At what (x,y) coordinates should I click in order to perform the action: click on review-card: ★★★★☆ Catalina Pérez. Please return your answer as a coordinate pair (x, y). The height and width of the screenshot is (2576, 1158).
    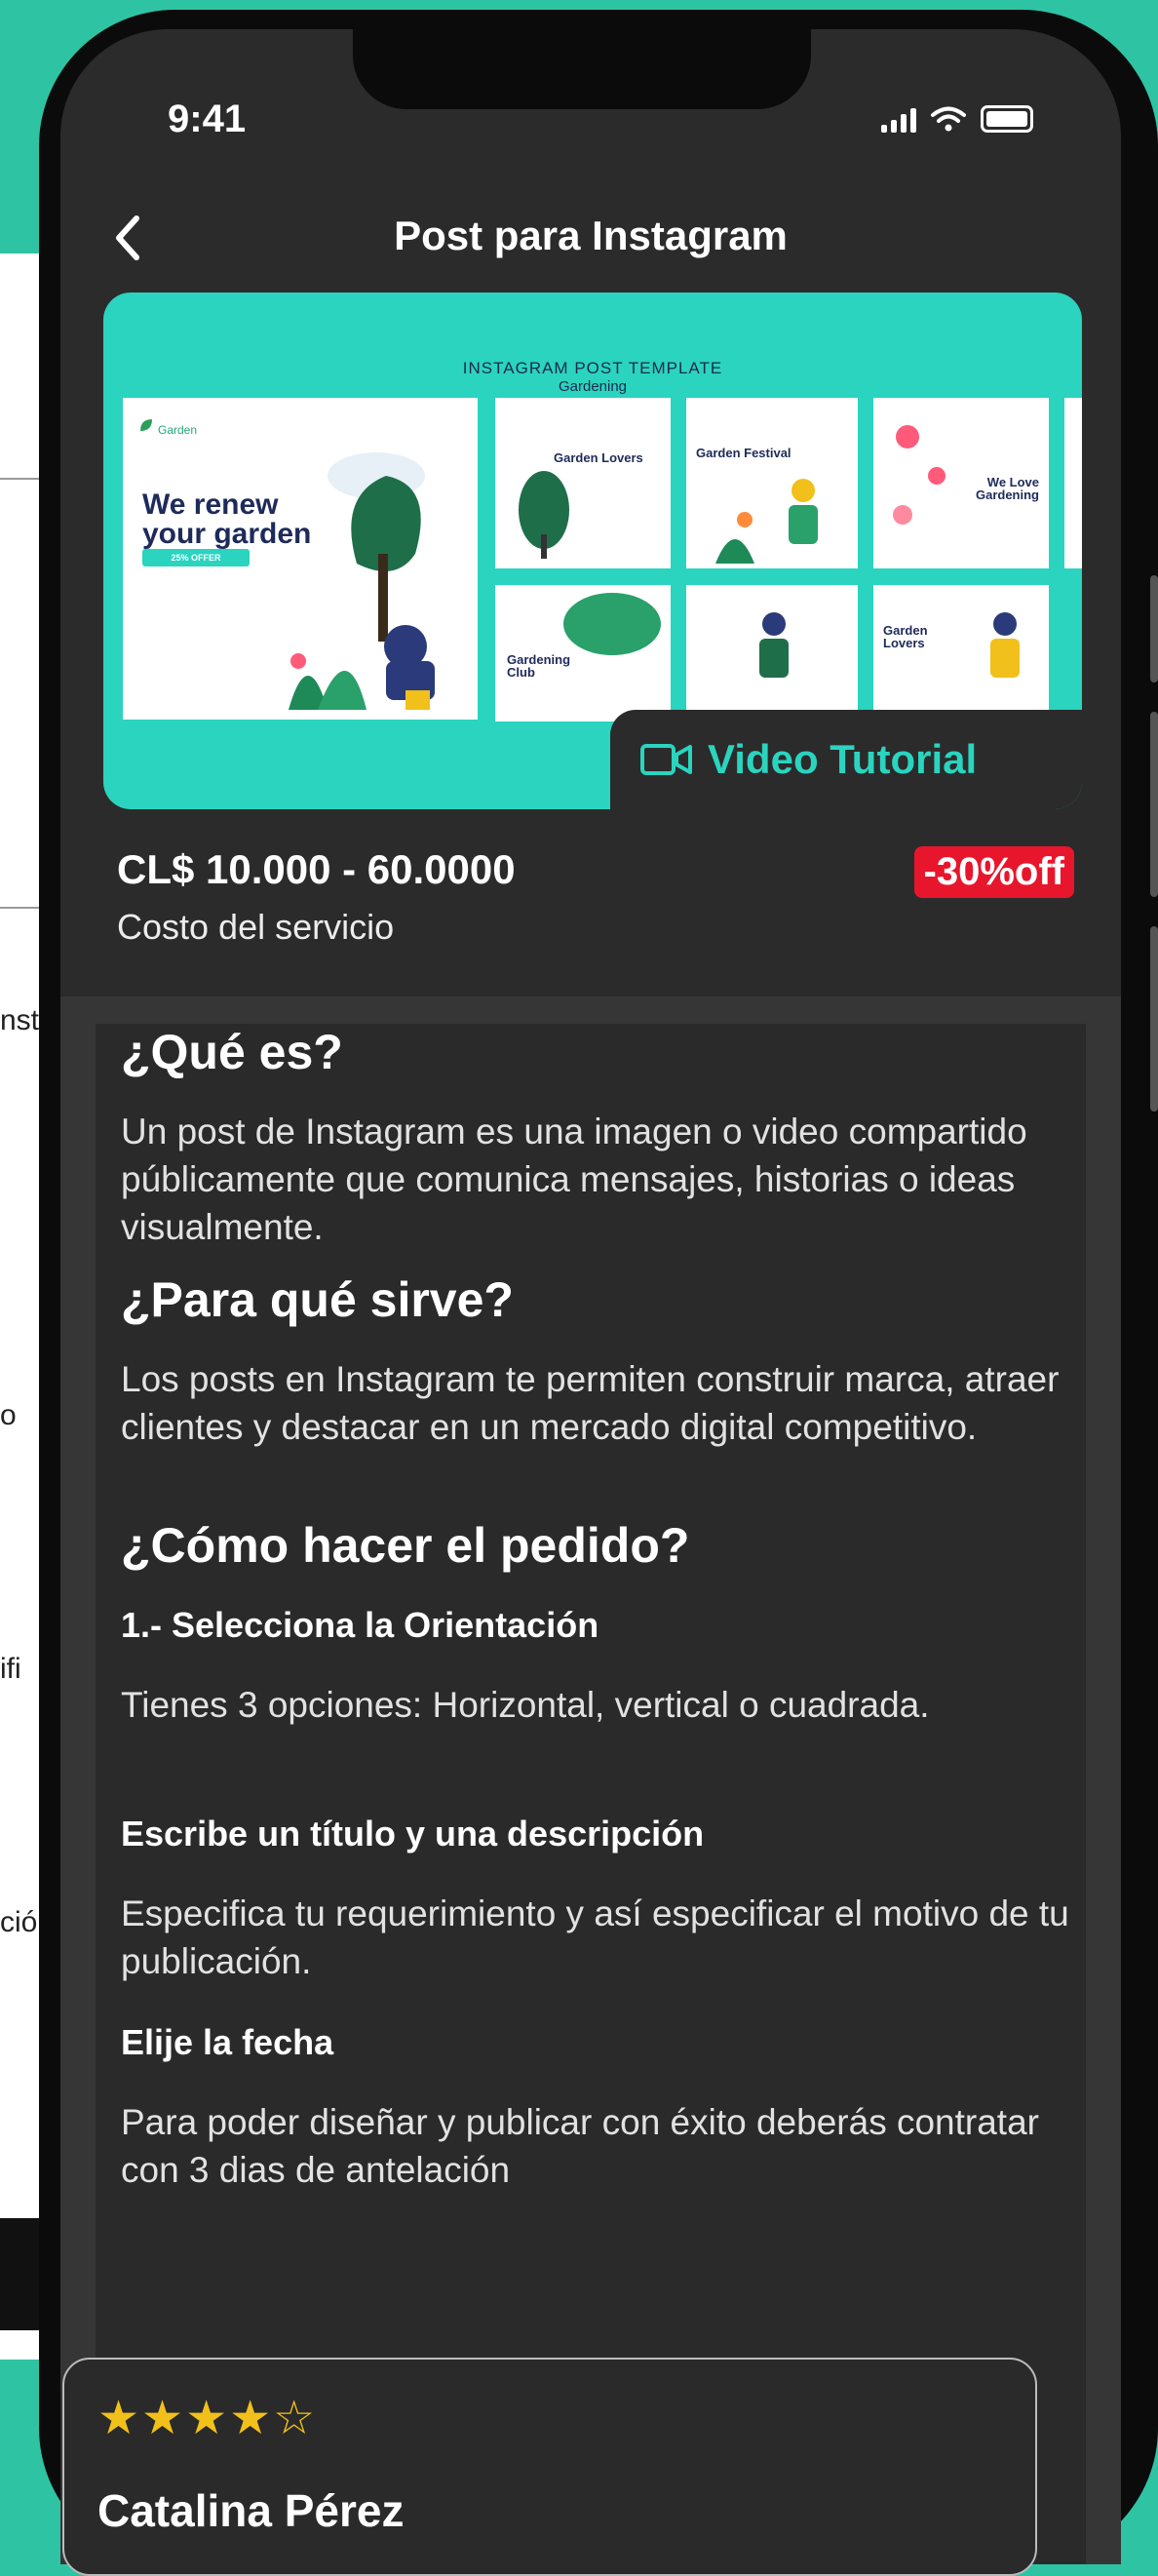
    Looking at the image, I should click on (549, 2467).